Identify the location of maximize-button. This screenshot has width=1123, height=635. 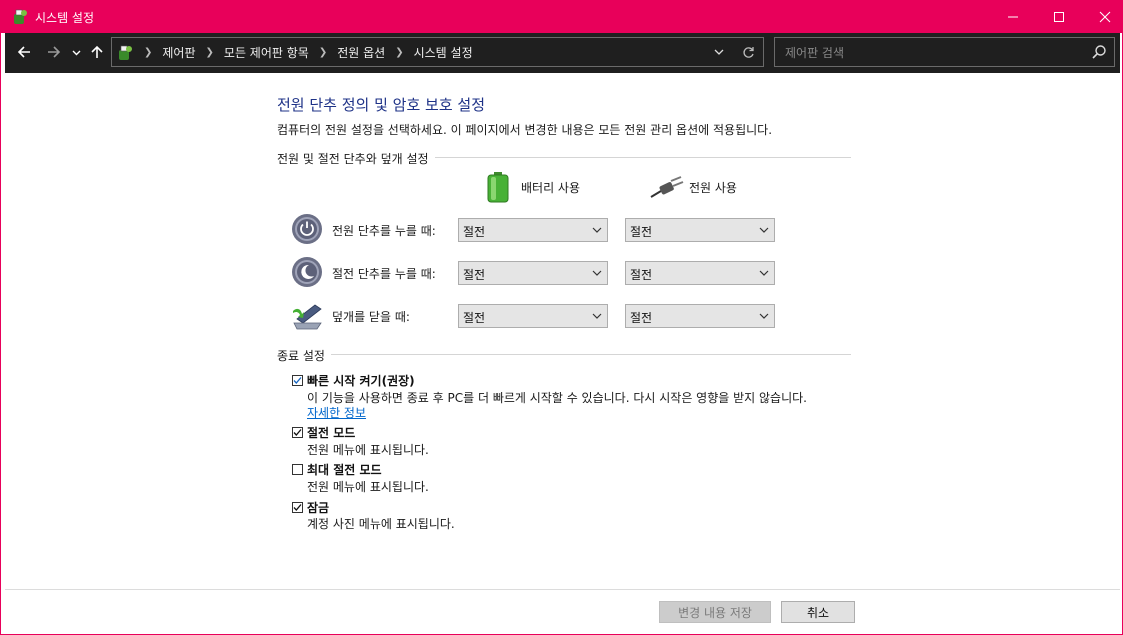
(1059, 16).